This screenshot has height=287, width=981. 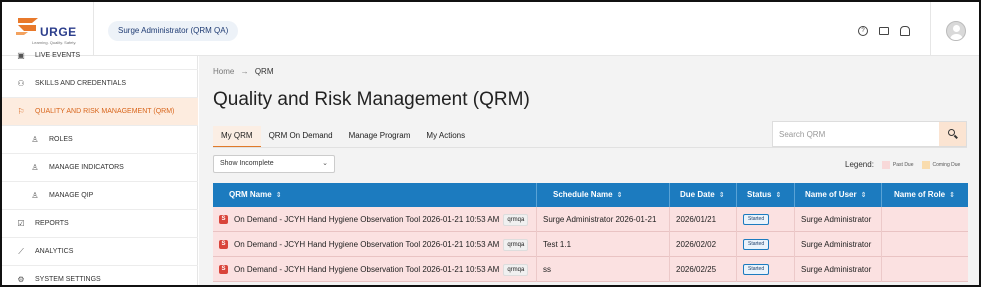 I want to click on help-icon: ?, so click(x=863, y=31).